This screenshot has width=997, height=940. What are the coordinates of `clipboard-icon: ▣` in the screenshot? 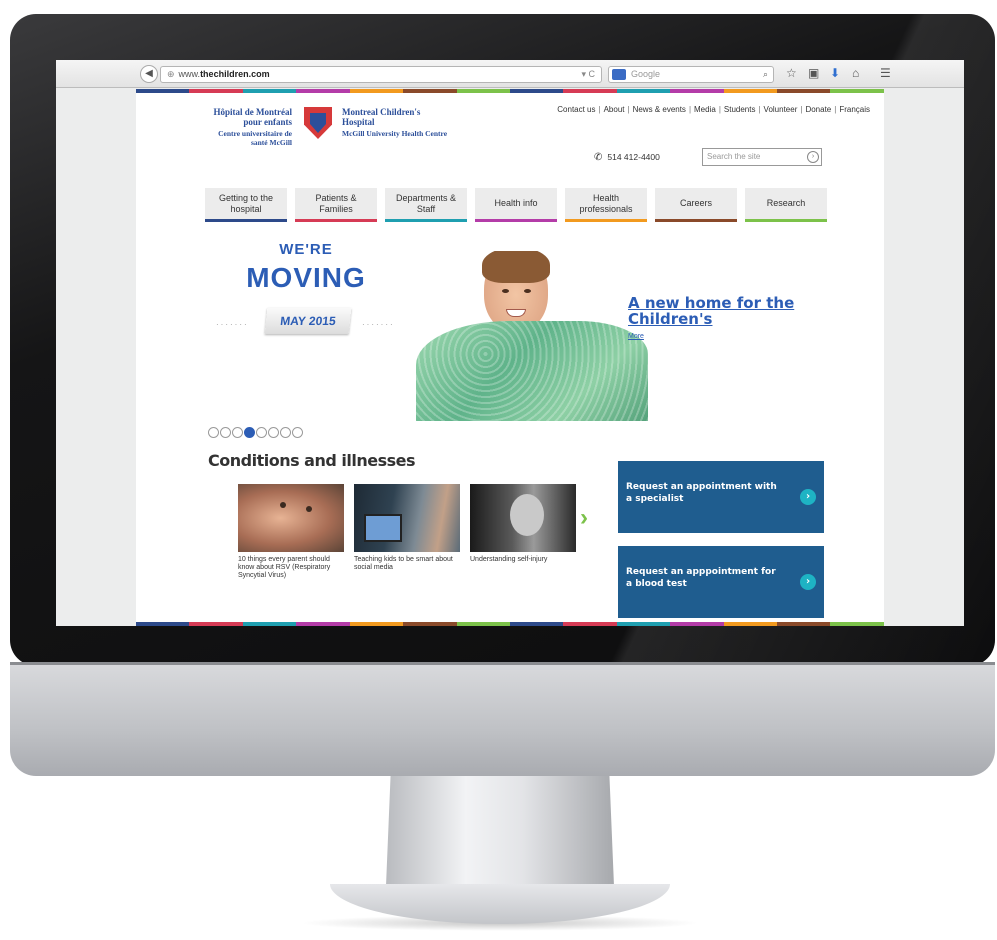 It's located at (813, 73).